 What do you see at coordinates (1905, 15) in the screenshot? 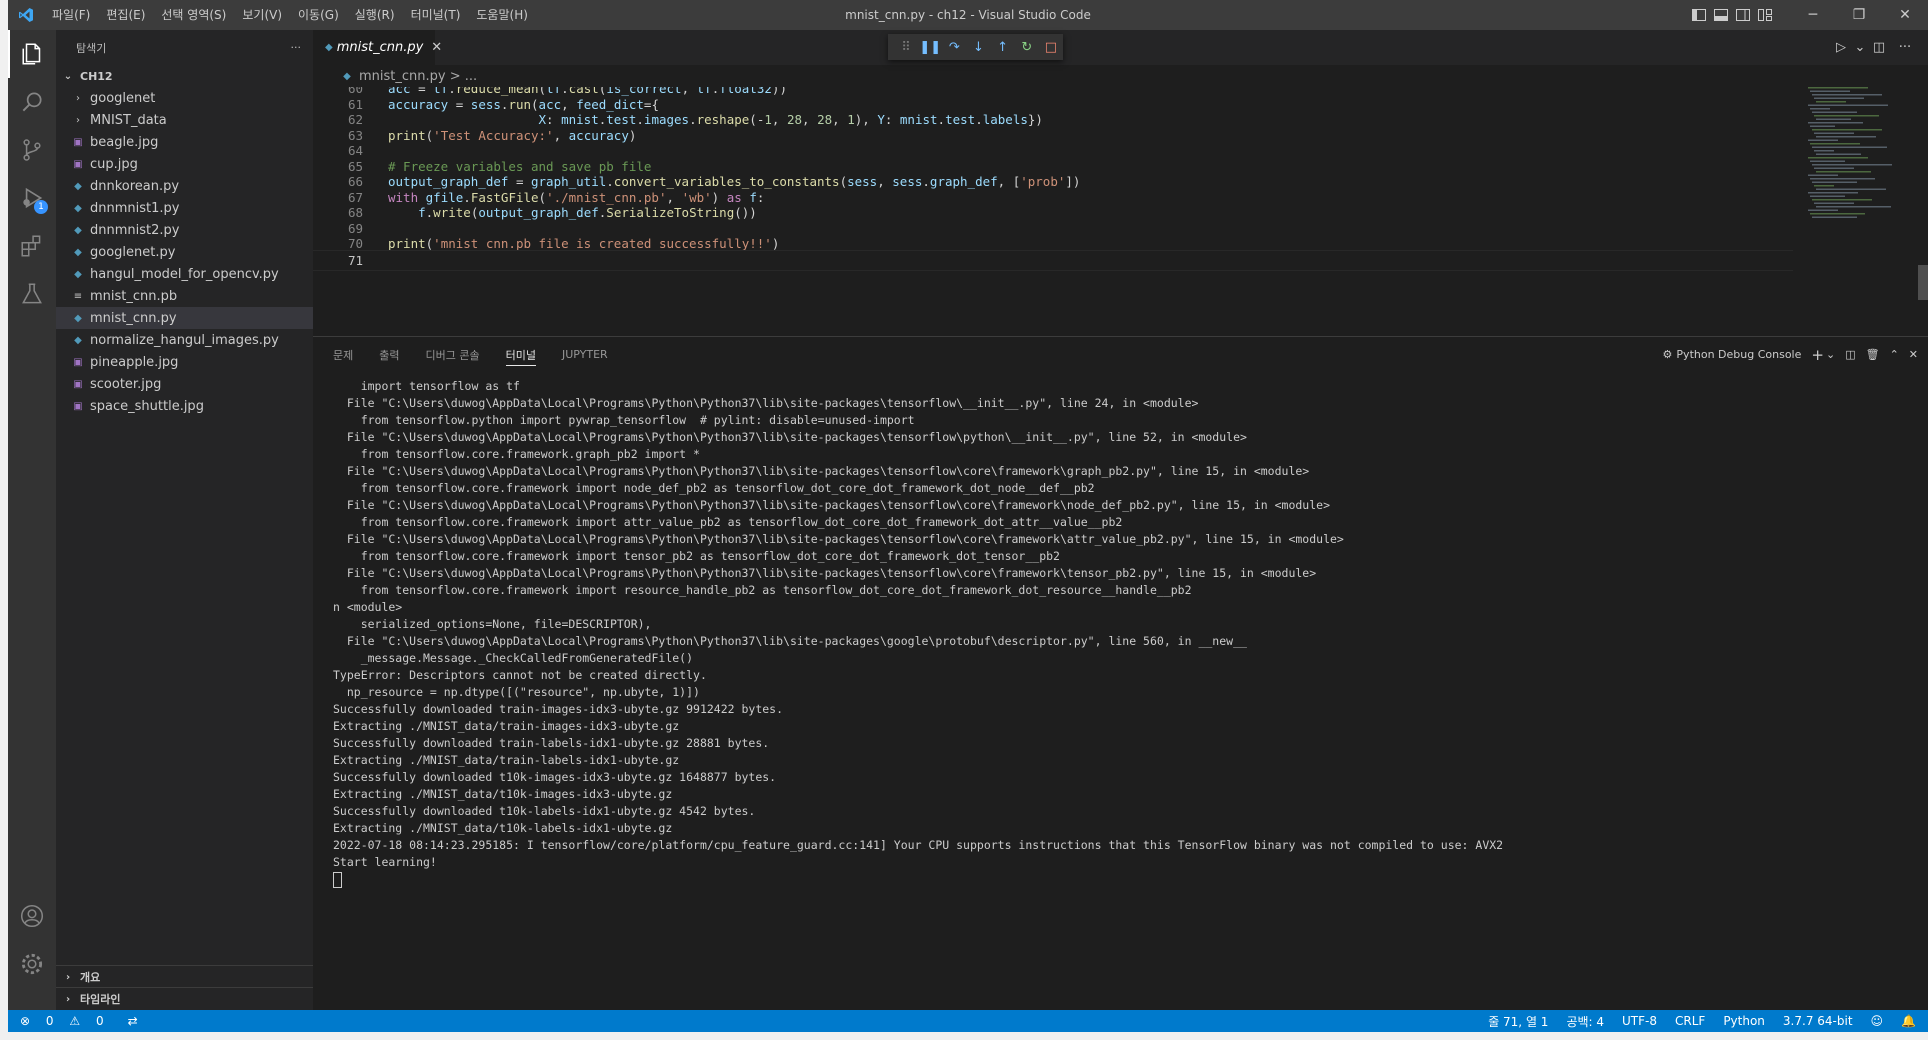
I see `close-window-button: ✕` at bounding box center [1905, 15].